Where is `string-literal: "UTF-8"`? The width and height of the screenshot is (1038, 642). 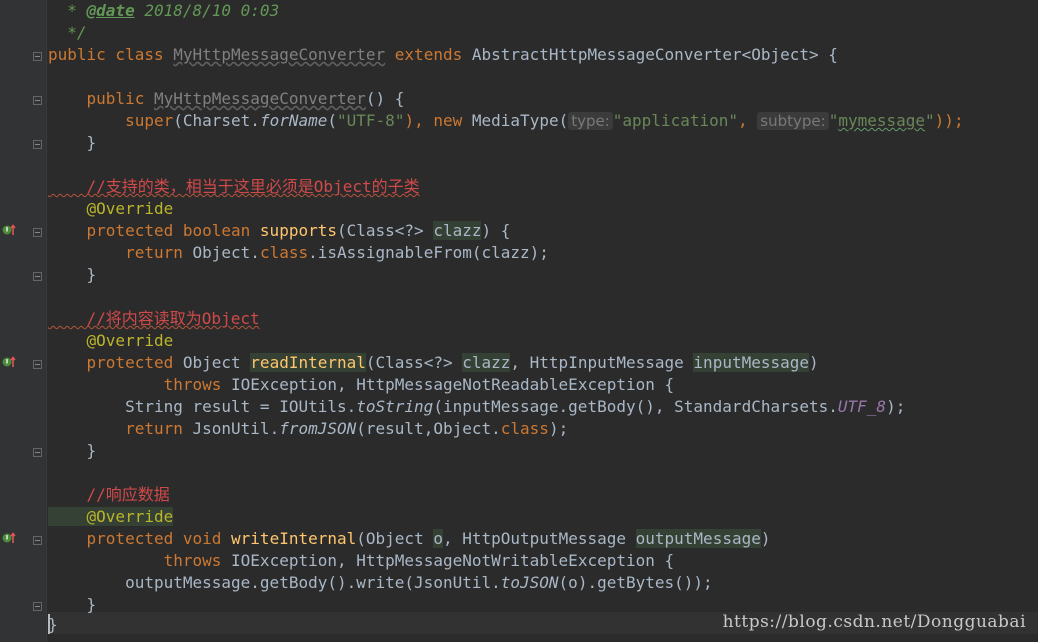
string-literal: "UTF-8" is located at coordinates (371, 120).